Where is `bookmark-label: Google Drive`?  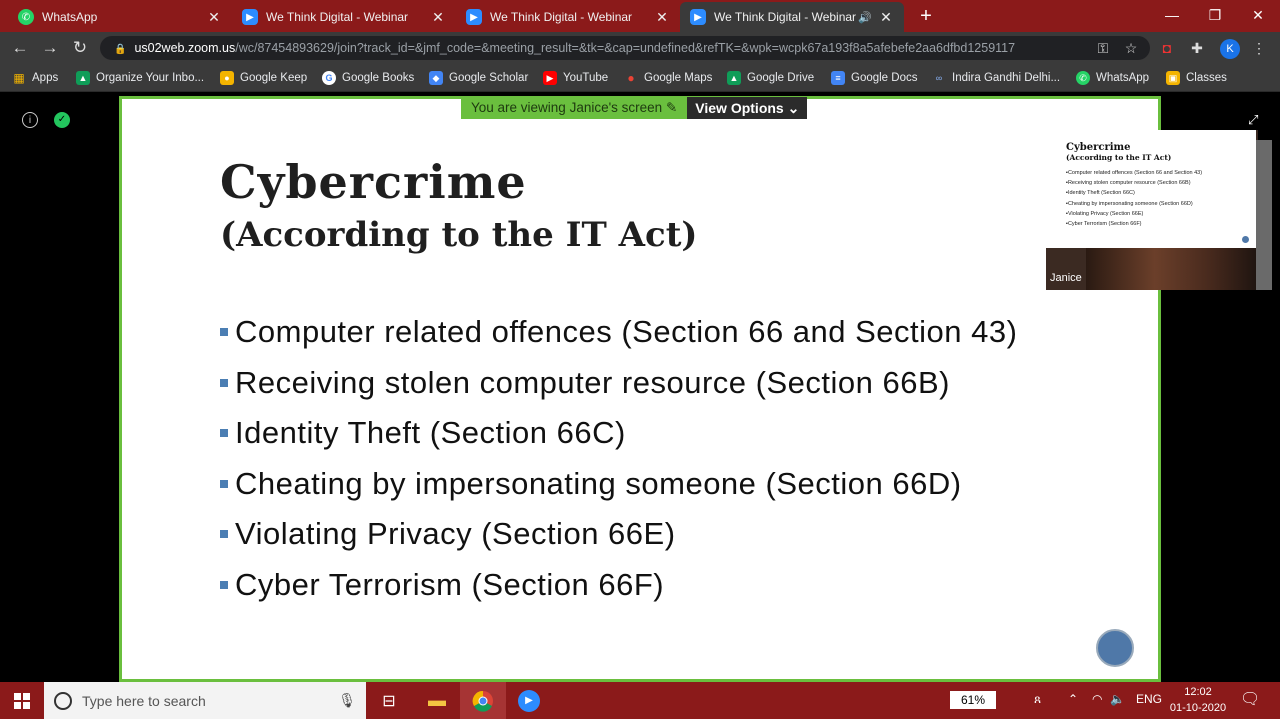
bookmark-label: Google Drive is located at coordinates (781, 78).